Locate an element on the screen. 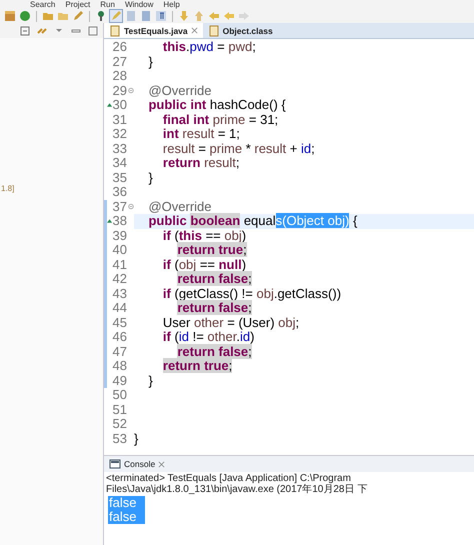 The height and width of the screenshot is (545, 474). pin-icon is located at coordinates (101, 16).